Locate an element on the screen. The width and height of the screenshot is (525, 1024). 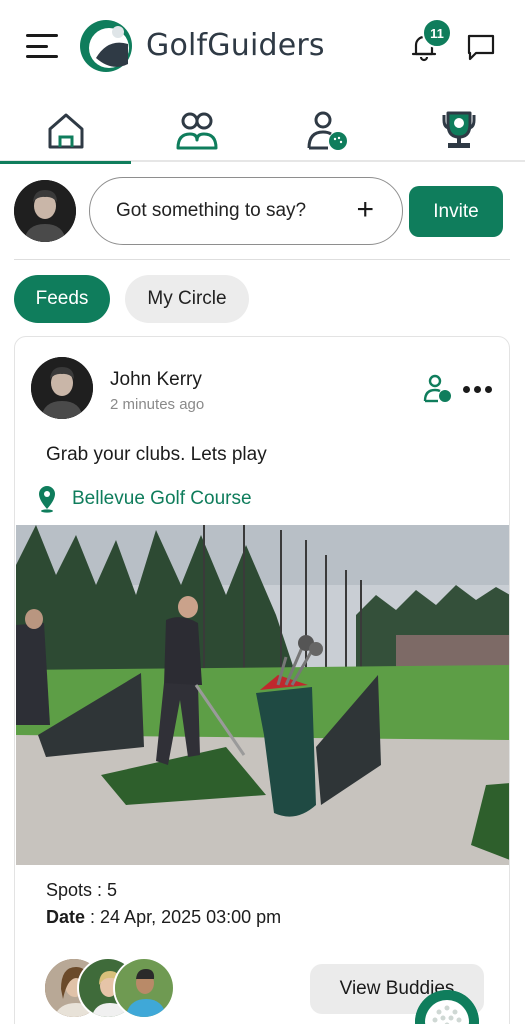
add-post-icon: + is located at coordinates (365, 210).